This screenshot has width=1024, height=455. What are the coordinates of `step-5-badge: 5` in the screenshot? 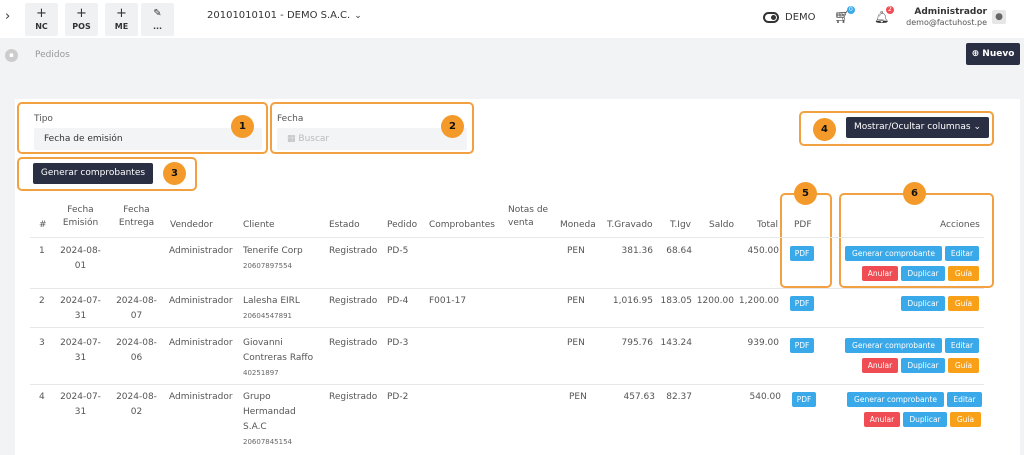 It's located at (805, 193).